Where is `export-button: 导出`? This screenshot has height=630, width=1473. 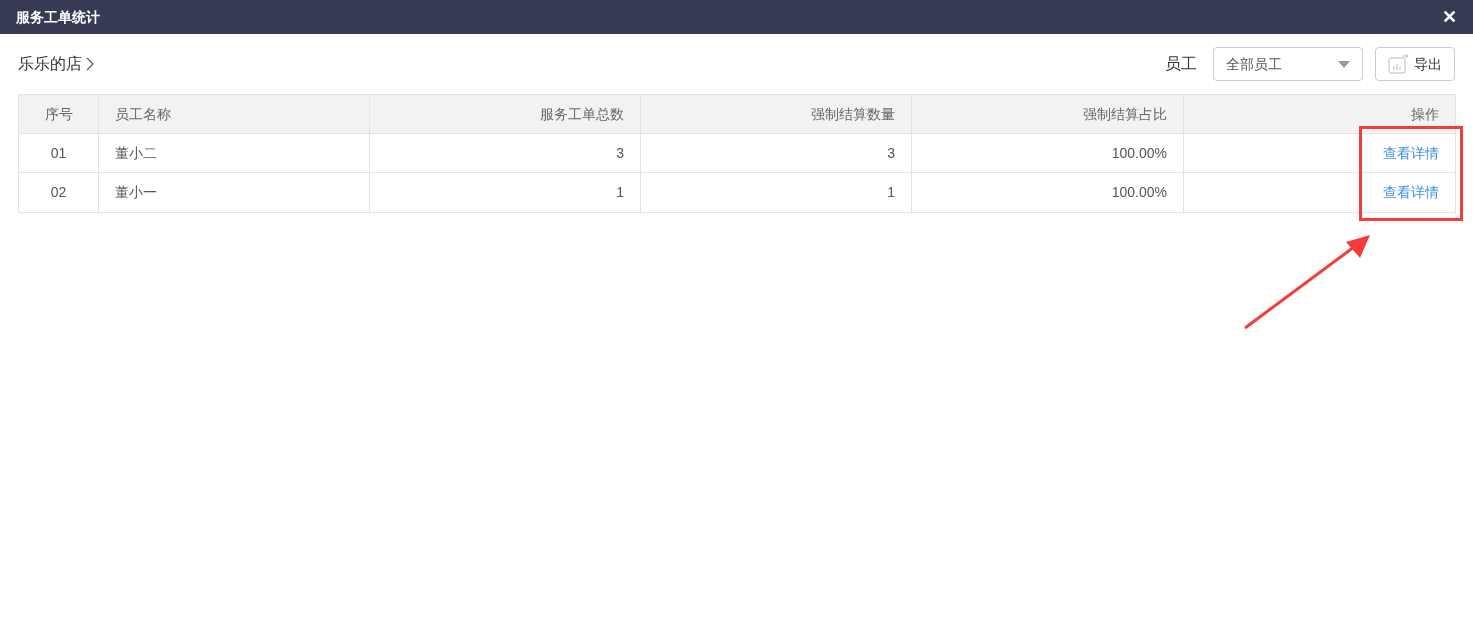
export-button: 导出 is located at coordinates (1415, 64).